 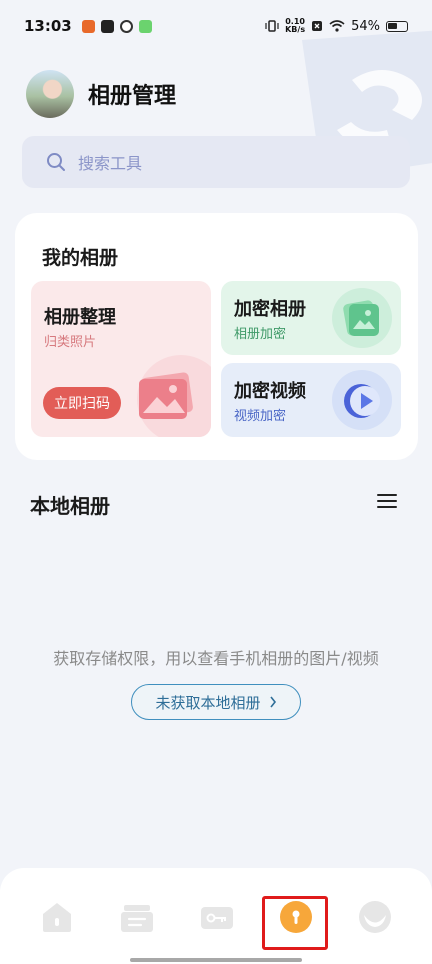 I want to click on sim-icon, so click(x=317, y=26).